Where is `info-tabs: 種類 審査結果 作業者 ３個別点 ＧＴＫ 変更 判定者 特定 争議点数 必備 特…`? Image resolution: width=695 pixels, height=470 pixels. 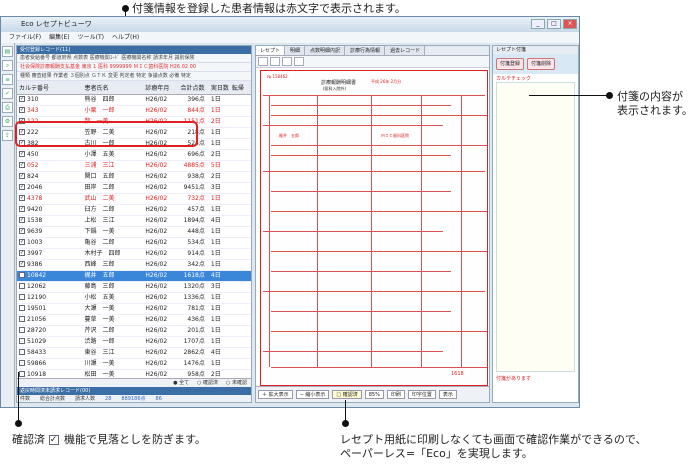
info-tabs: 種類 審査結果 作業者 ３個別点 ＧＴＫ 変更 判定者 特定 争議点数 必備 特… is located at coordinates (134, 76).